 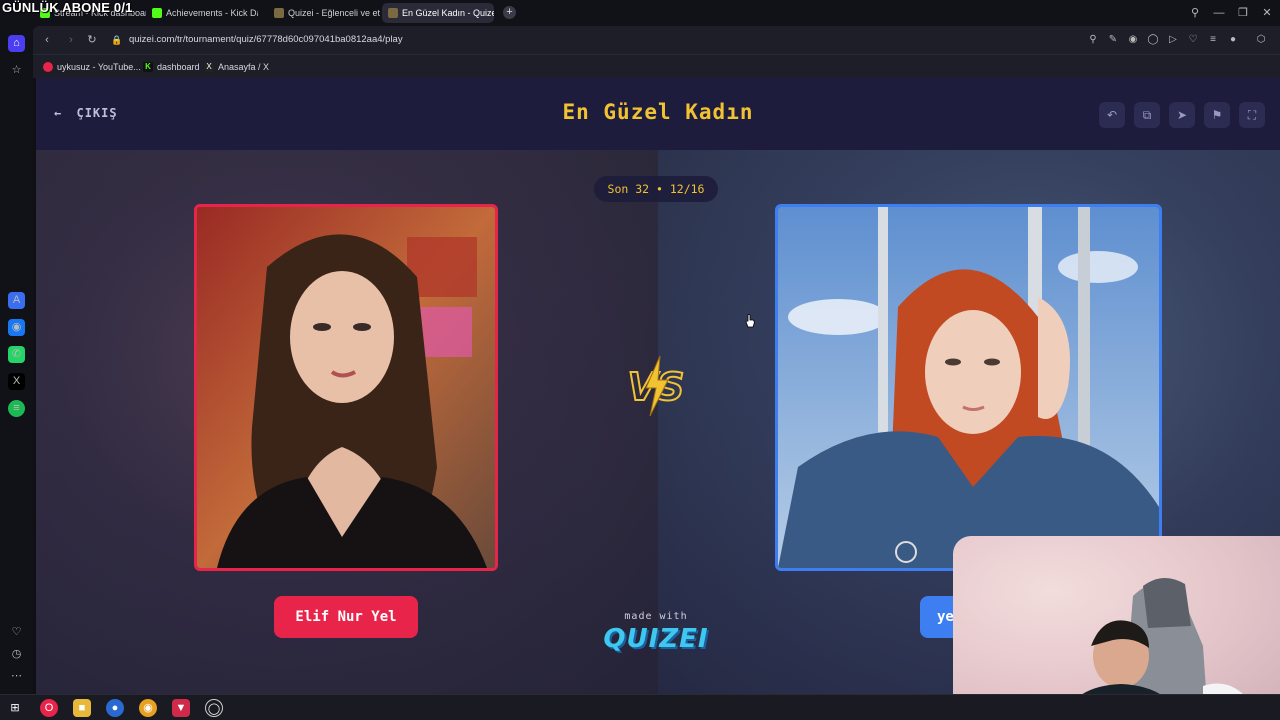 I want to click on quizei-logo: QUIZEI, so click(x=656, y=639).